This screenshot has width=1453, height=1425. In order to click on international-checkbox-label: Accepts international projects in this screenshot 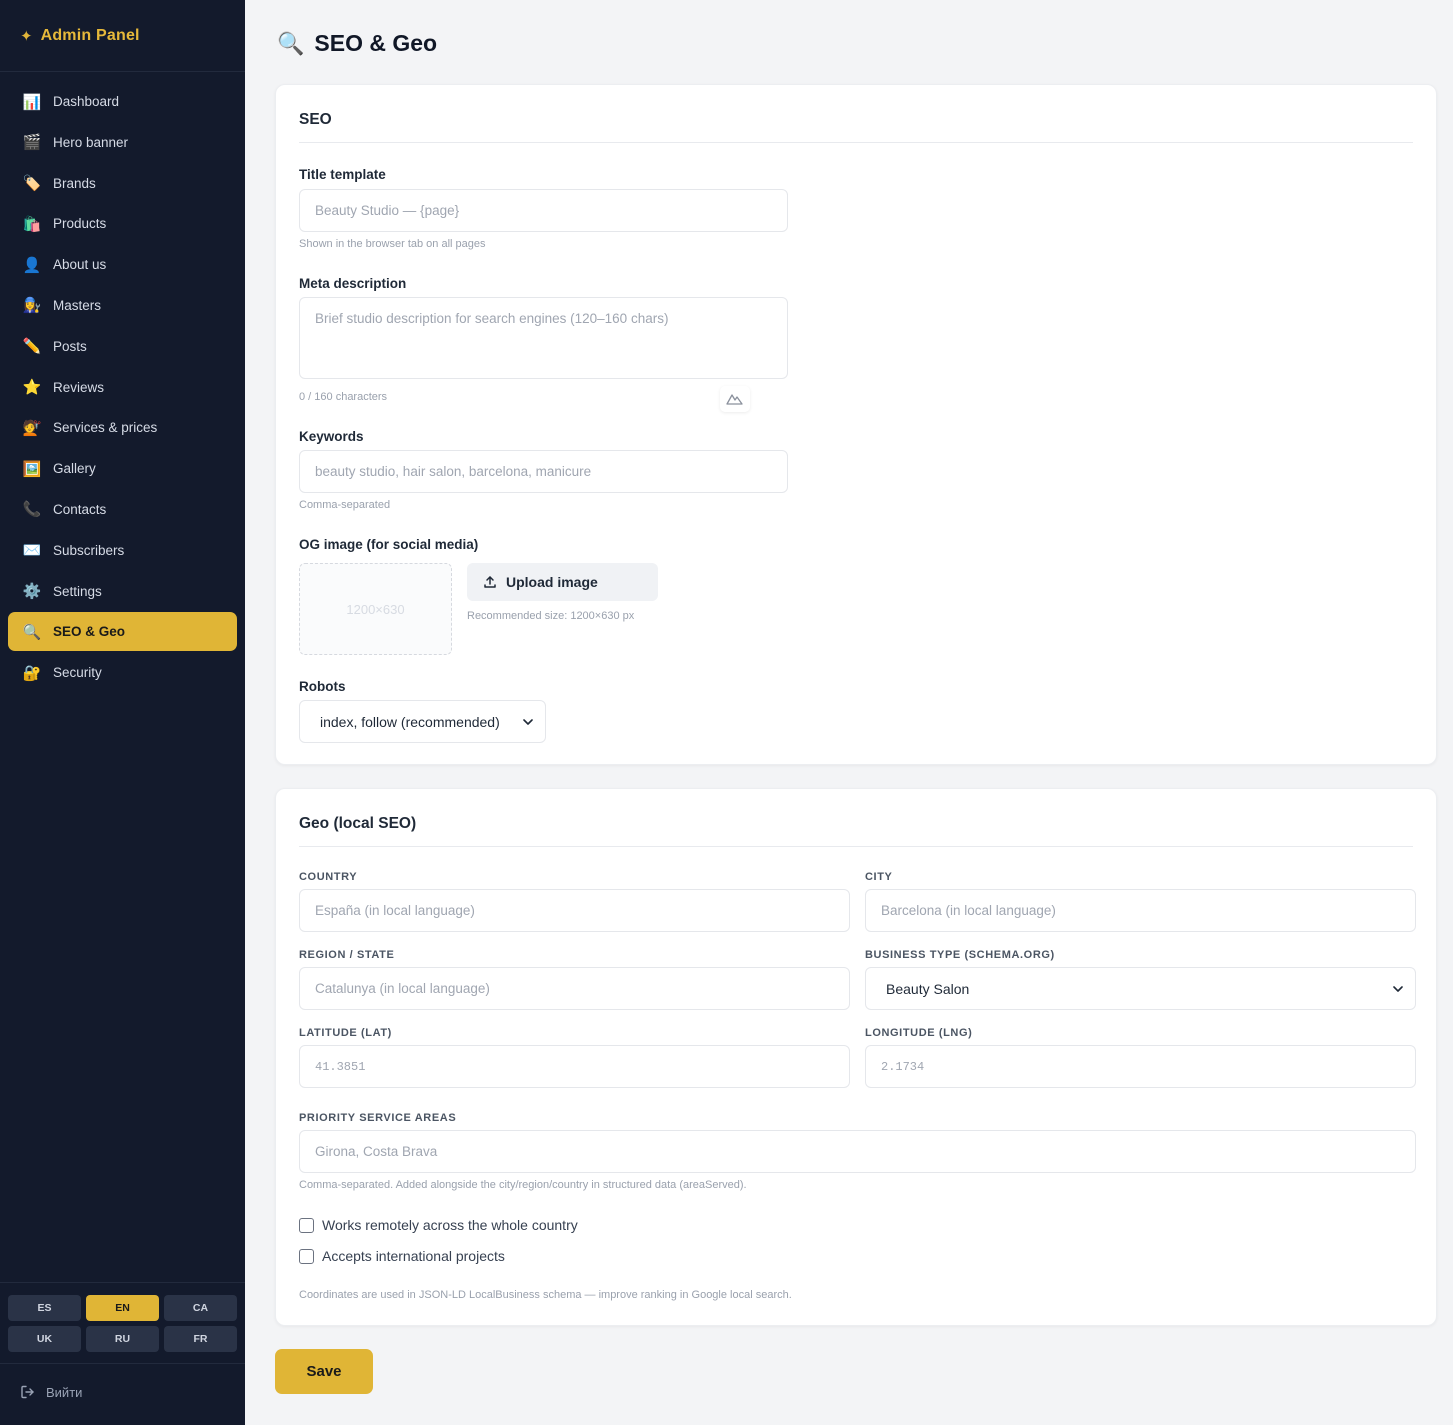, I will do `click(413, 1256)`.